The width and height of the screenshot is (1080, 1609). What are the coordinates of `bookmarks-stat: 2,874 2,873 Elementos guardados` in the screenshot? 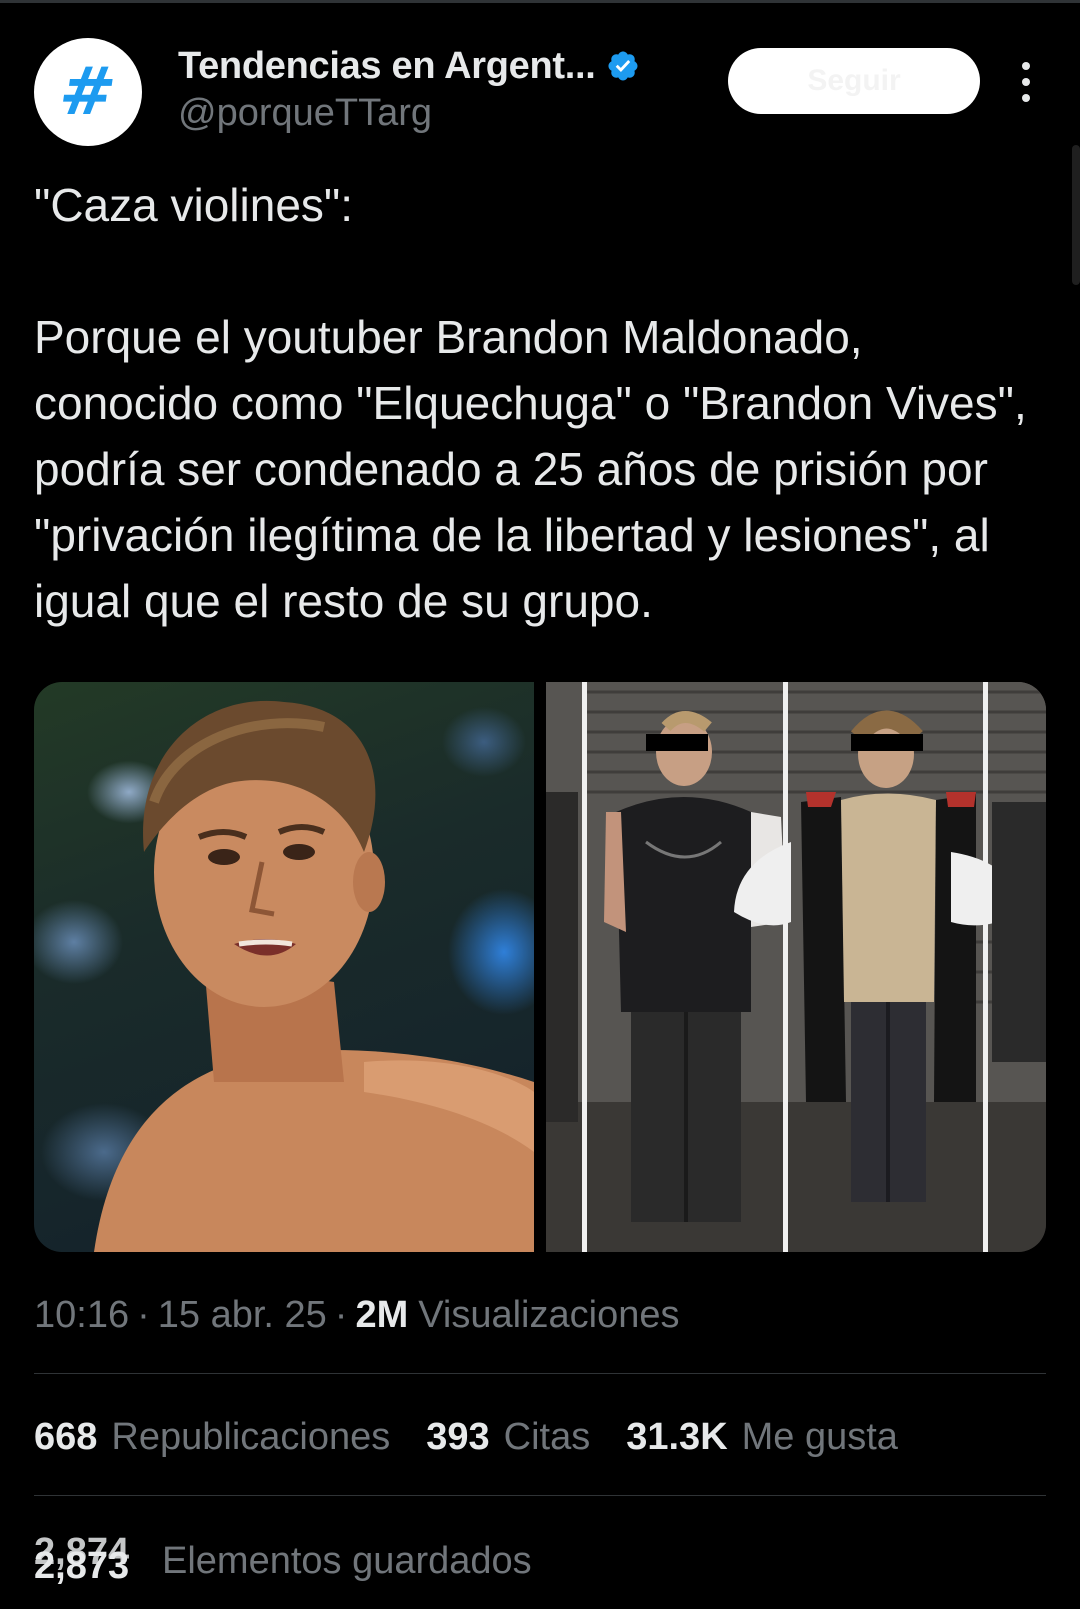 It's located at (283, 1559).